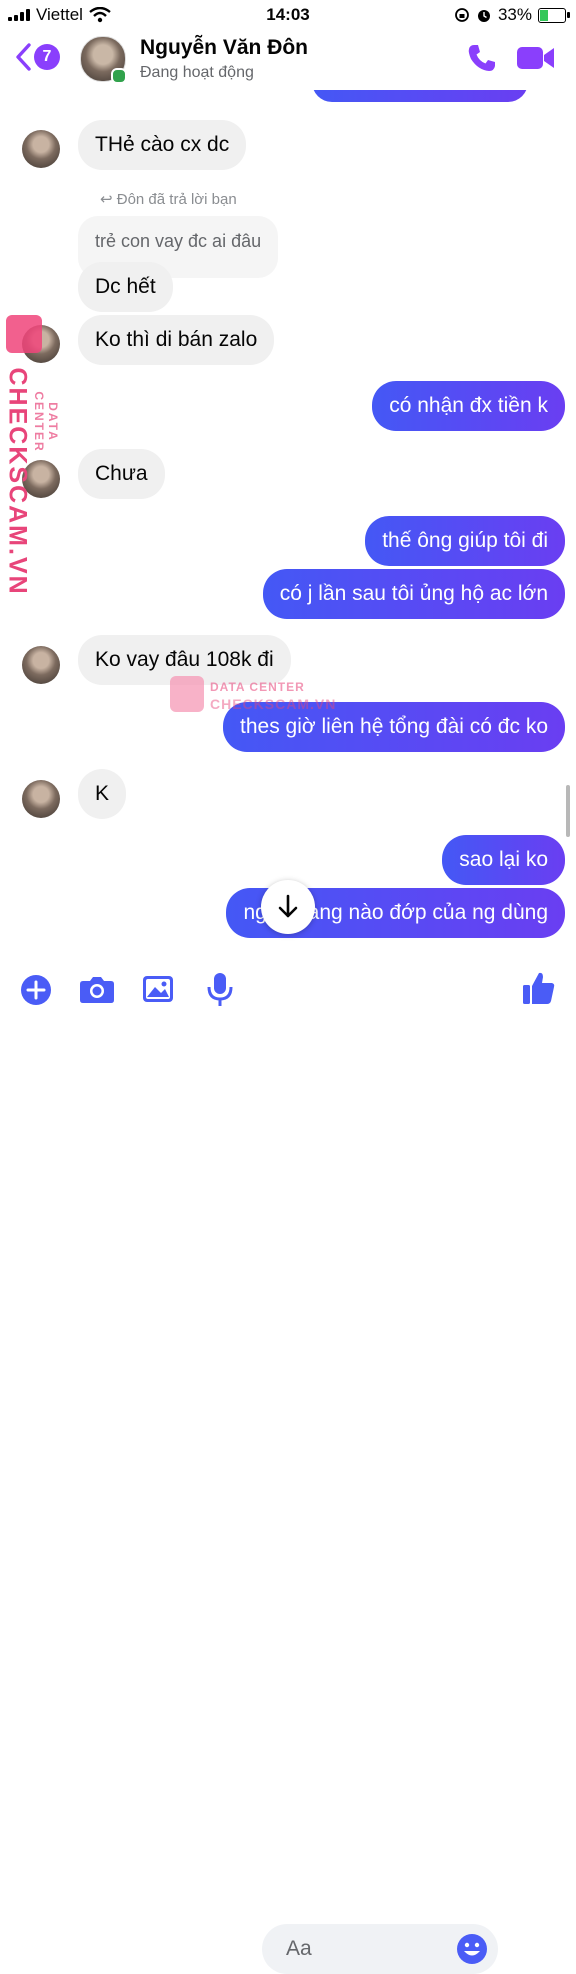  I want to click on scrollbar, so click(568, 811).